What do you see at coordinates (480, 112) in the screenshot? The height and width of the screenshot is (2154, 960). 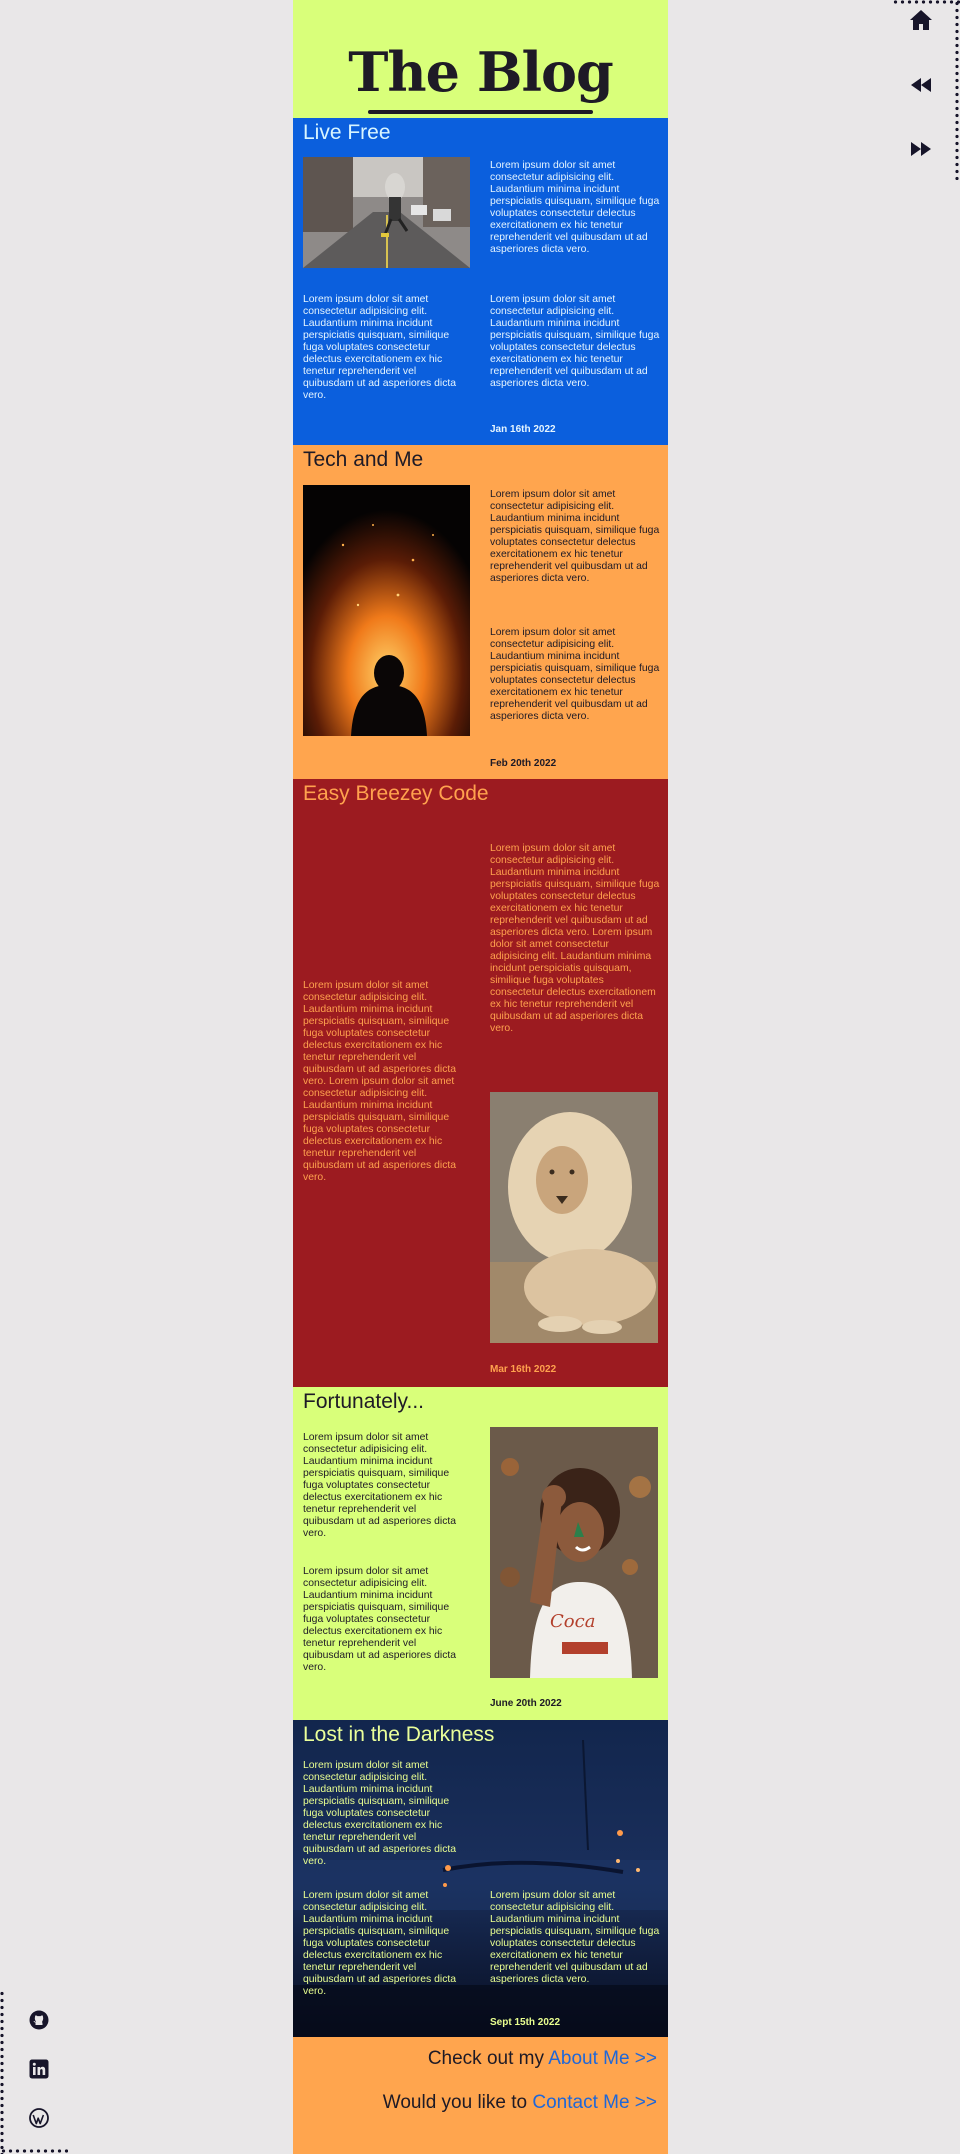 I see `title-underline` at bounding box center [480, 112].